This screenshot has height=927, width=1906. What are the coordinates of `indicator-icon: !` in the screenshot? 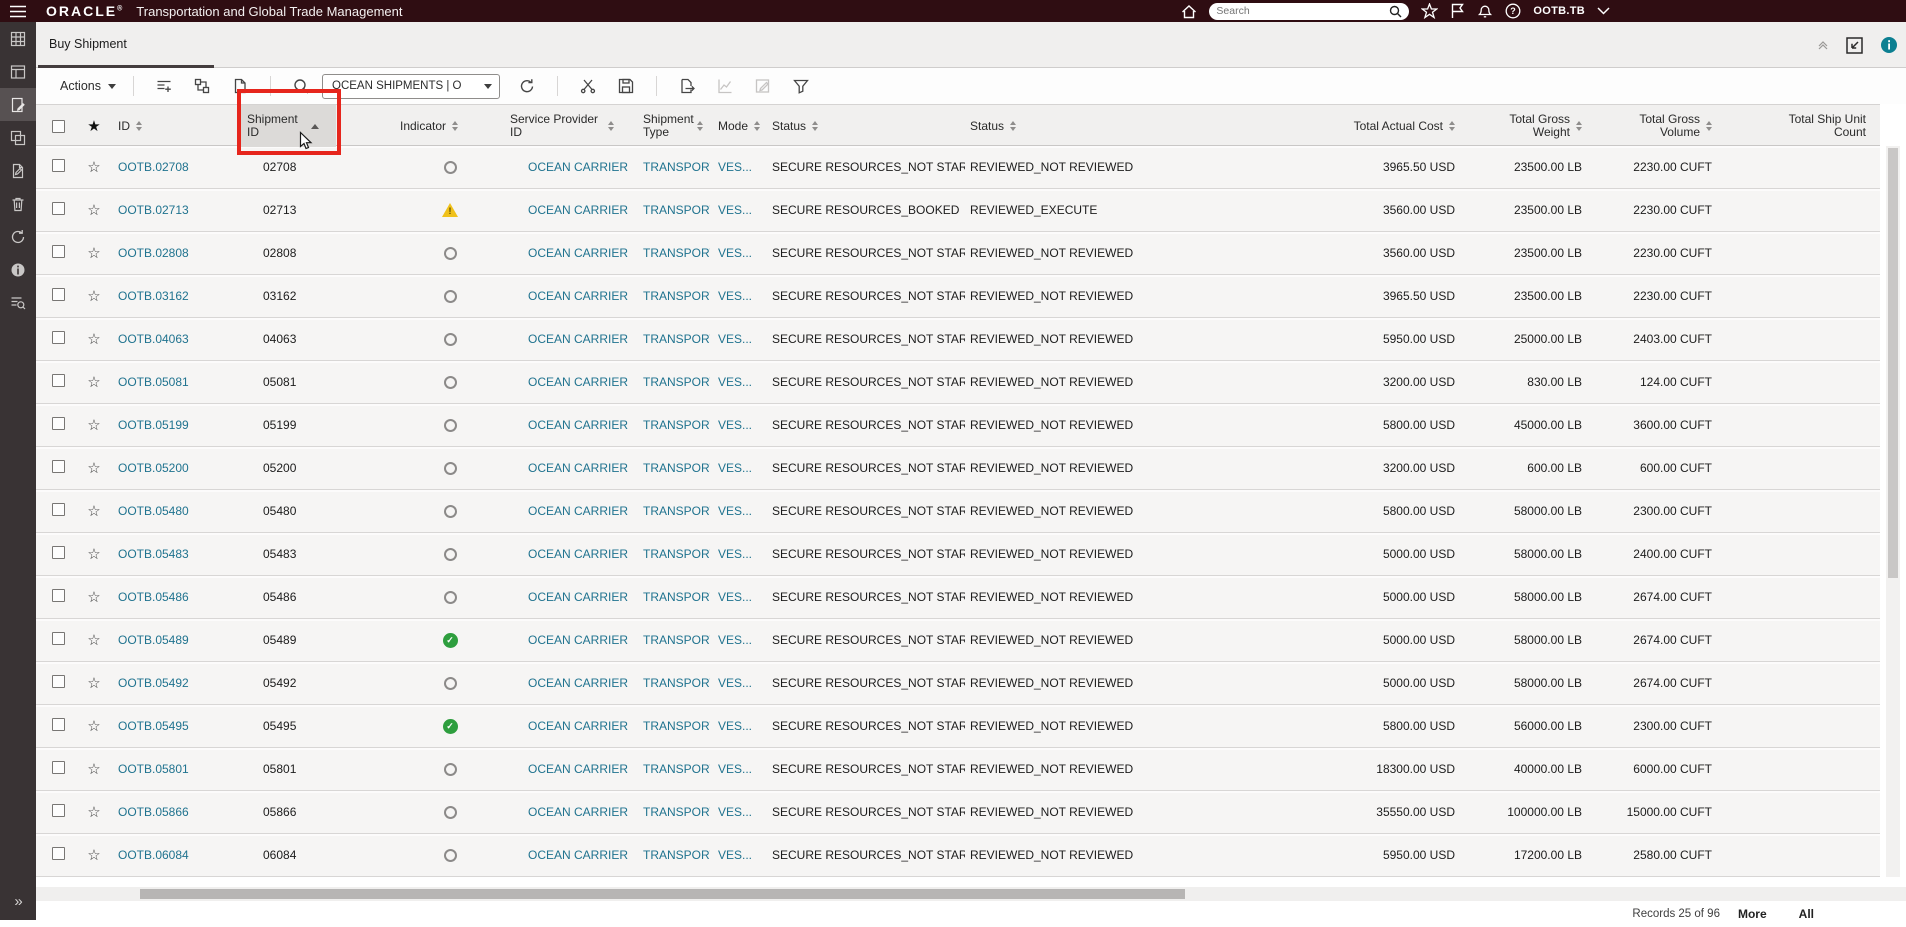 It's located at (450, 210).